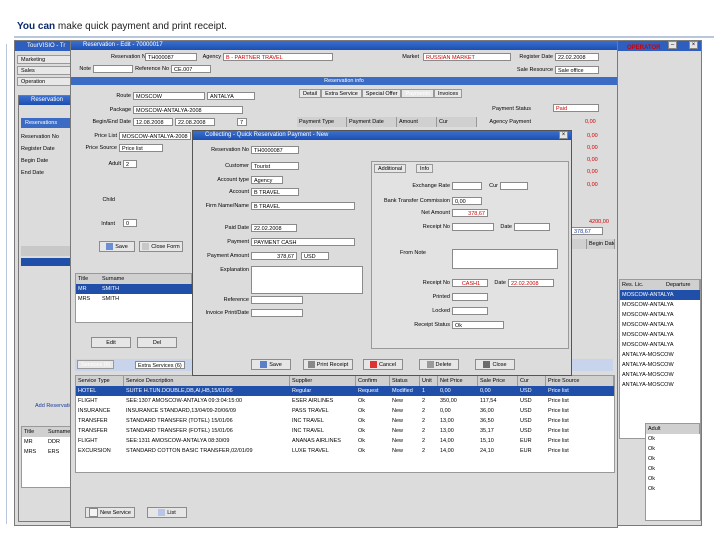 The height and width of the screenshot is (540, 720). Describe the element at coordinates (390, 168) in the screenshot. I see `tab-additional: Additional` at that location.